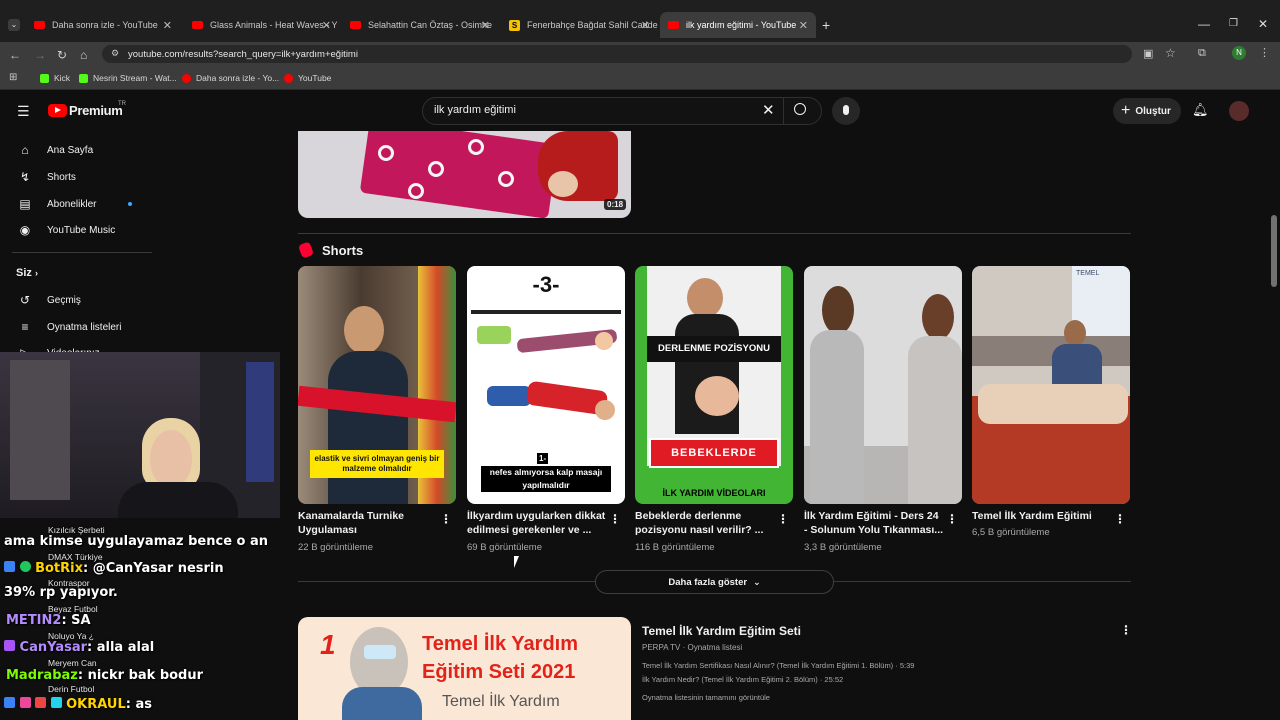  Describe the element at coordinates (115, 53) in the screenshot. I see `site-info-icon: ⚙` at that location.